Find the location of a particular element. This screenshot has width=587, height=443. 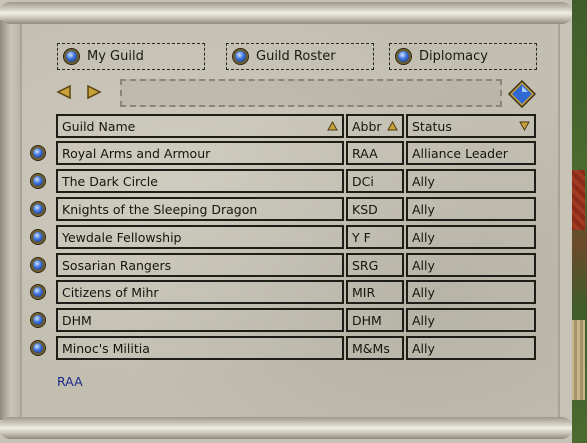

guild-name-cell: Sosarian Rangers is located at coordinates (200, 265).